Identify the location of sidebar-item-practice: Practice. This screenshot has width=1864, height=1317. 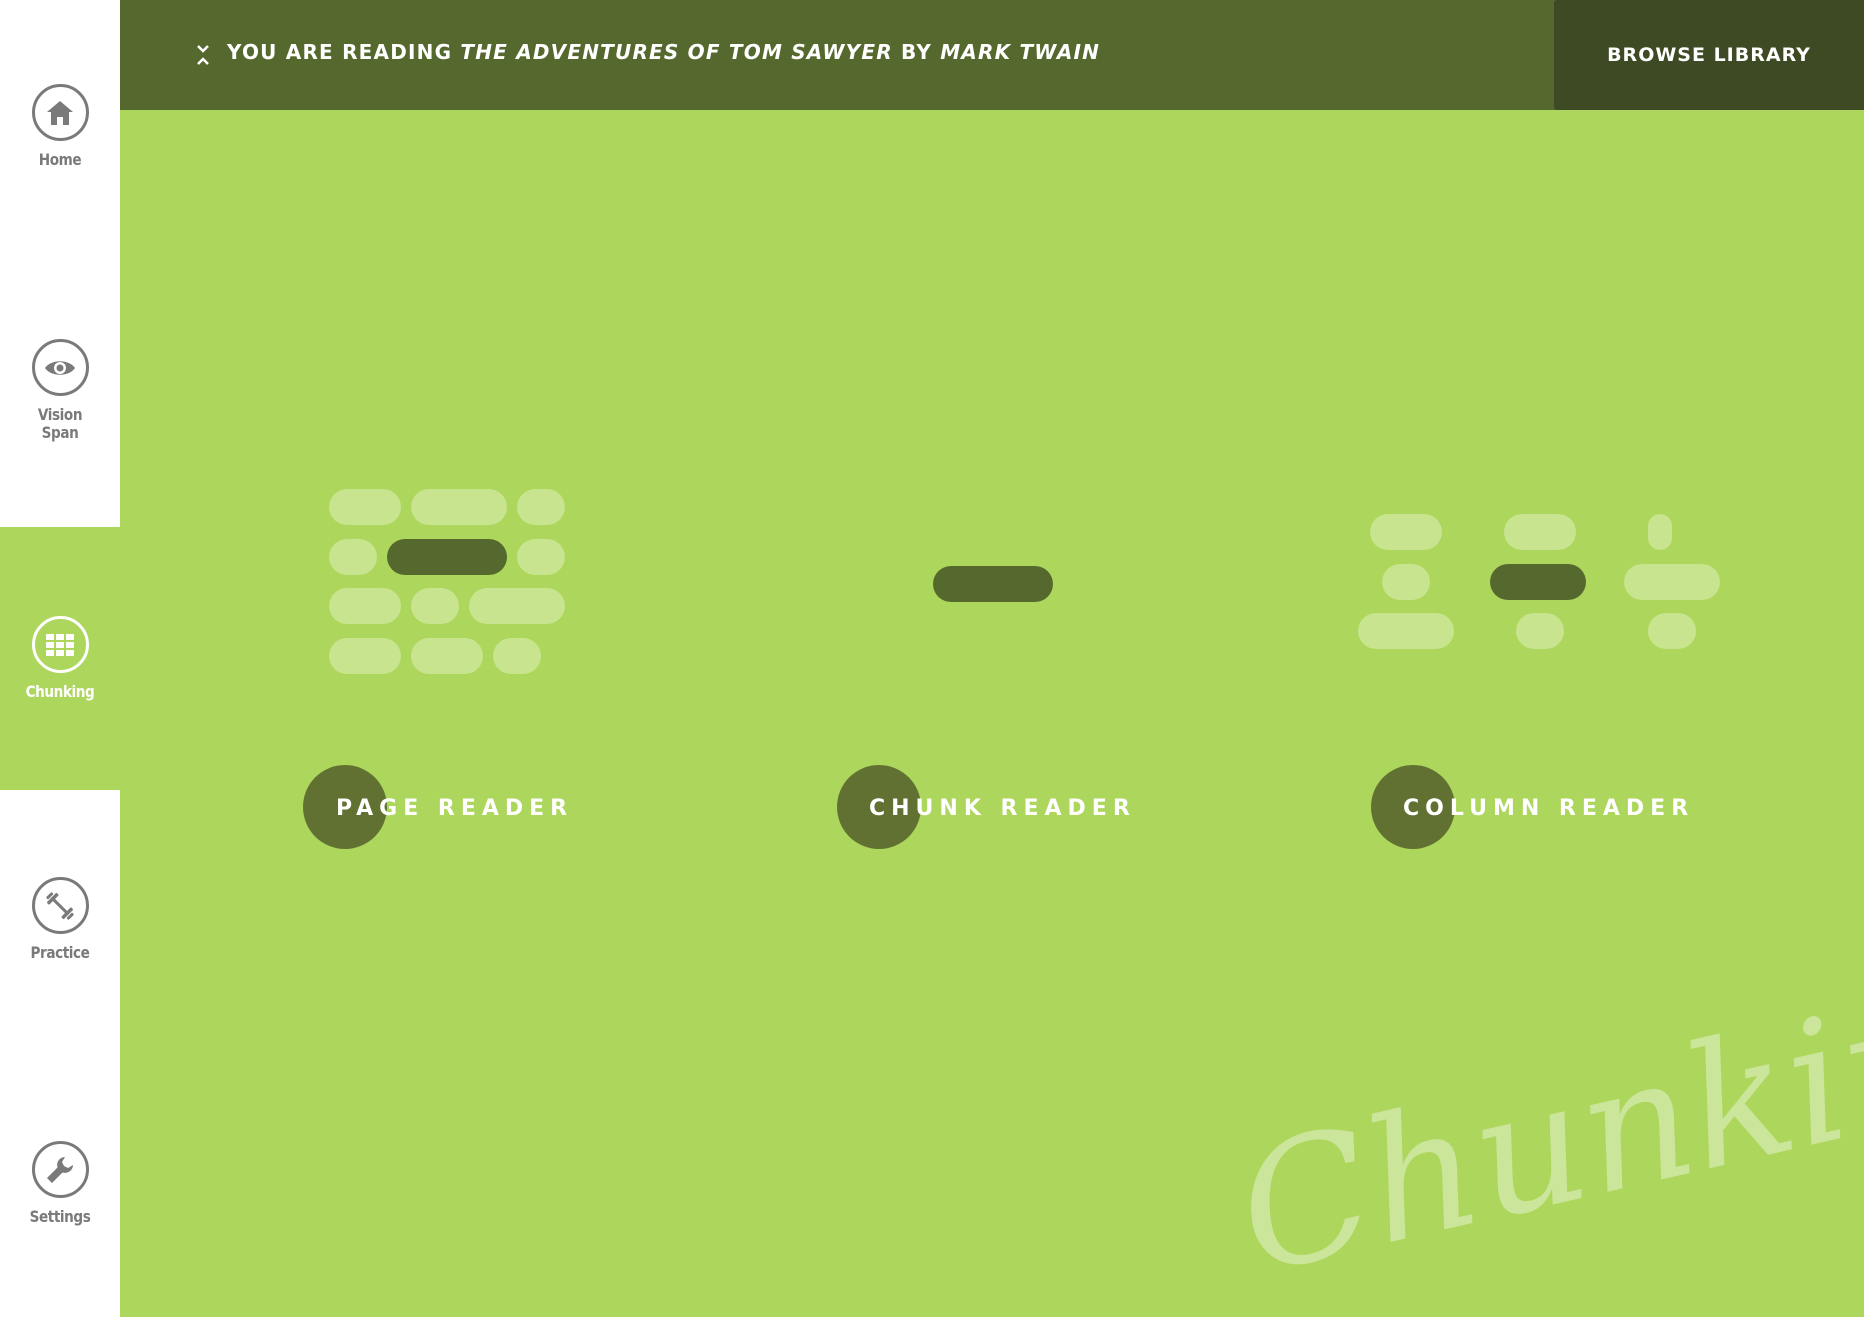
(60, 919).